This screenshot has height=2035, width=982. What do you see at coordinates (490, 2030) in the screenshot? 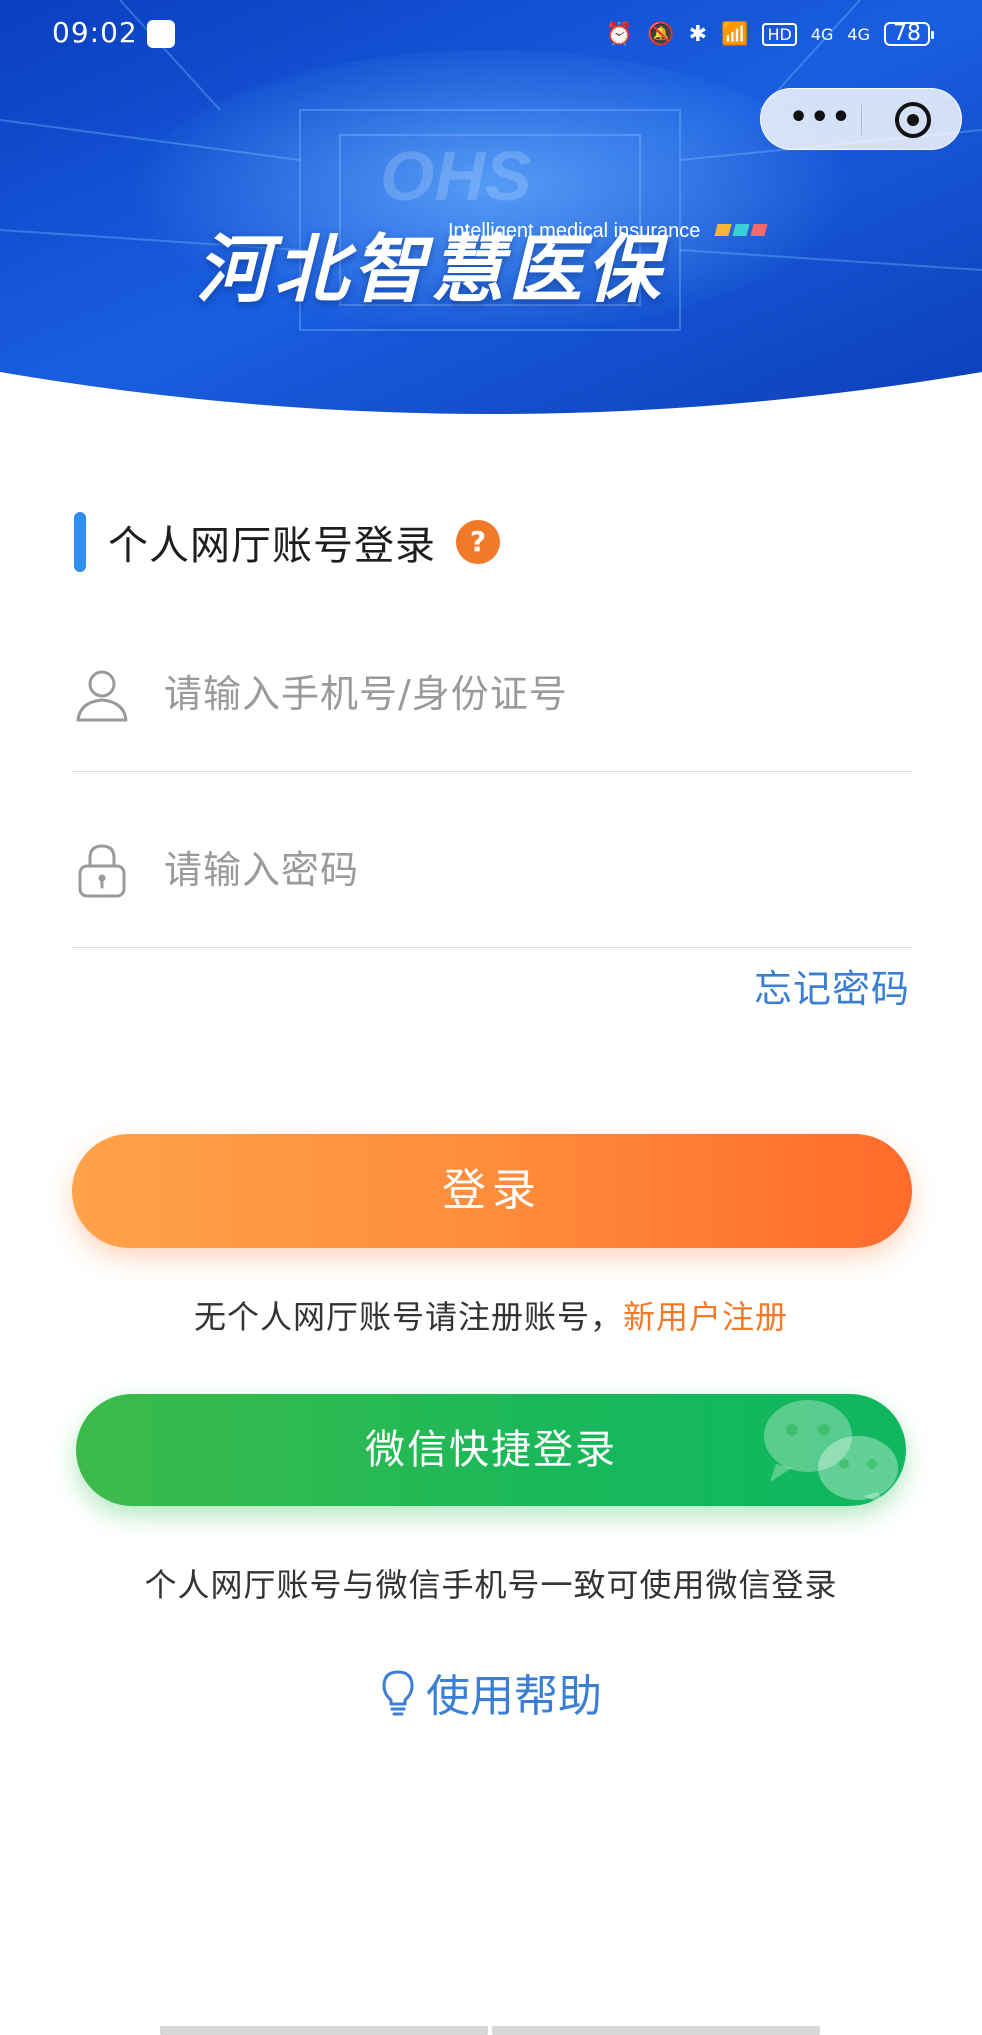
I see `home-indicator` at bounding box center [490, 2030].